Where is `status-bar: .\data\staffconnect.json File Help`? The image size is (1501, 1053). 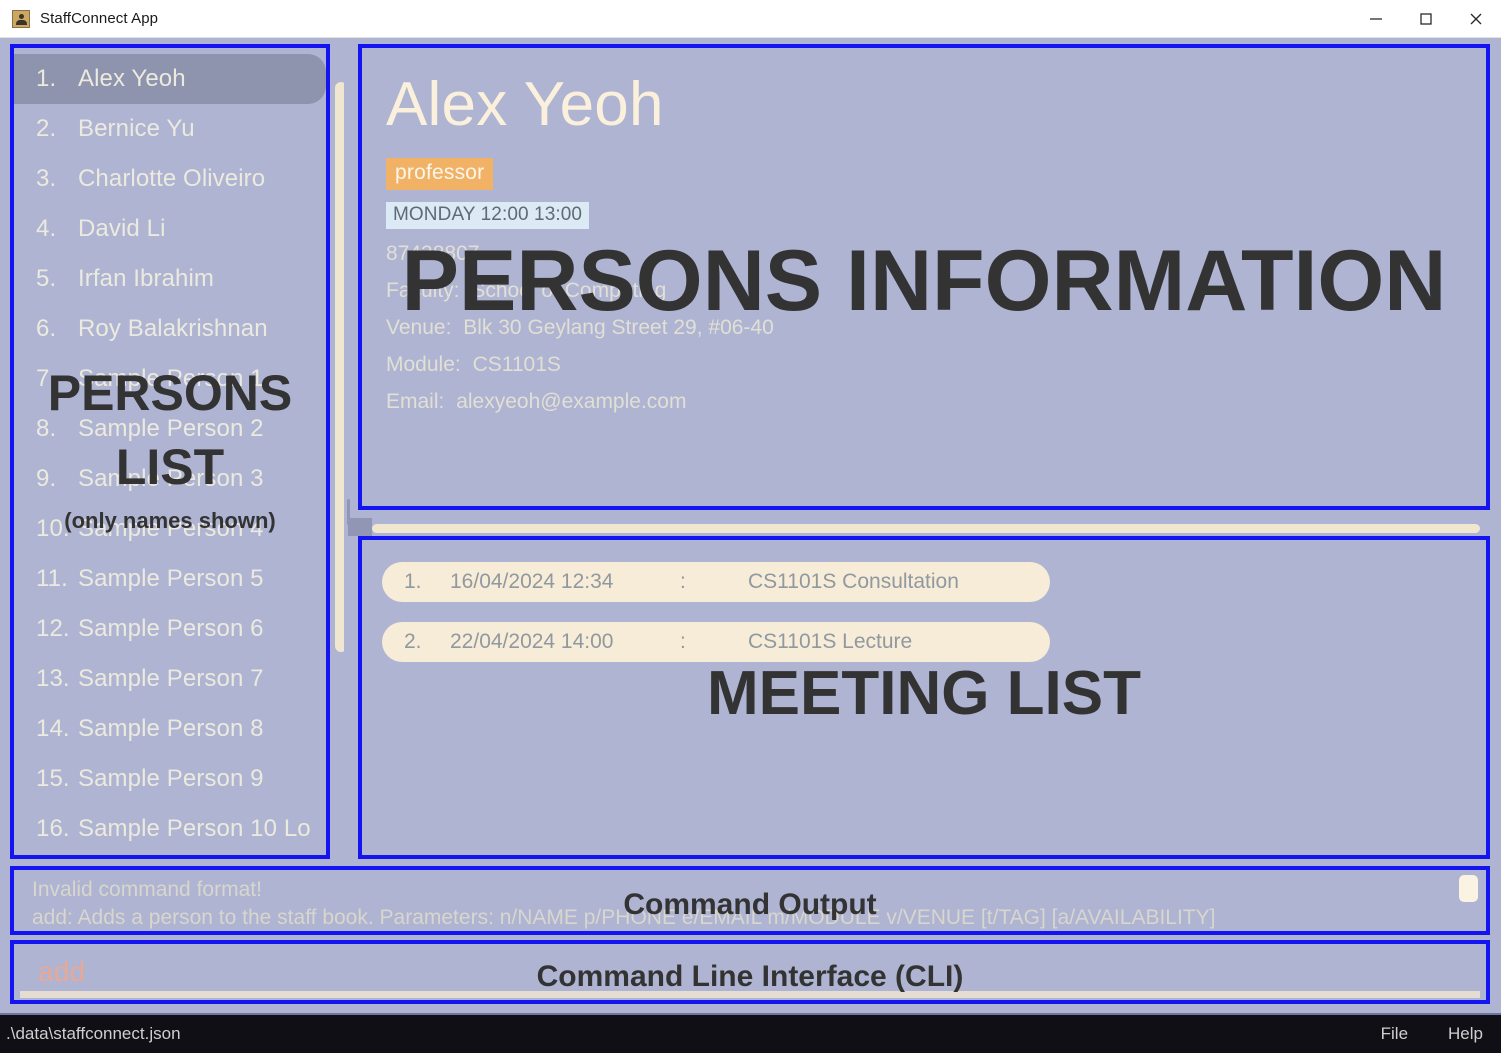
status-bar: .\data\staffconnect.json File Help is located at coordinates (750, 1033).